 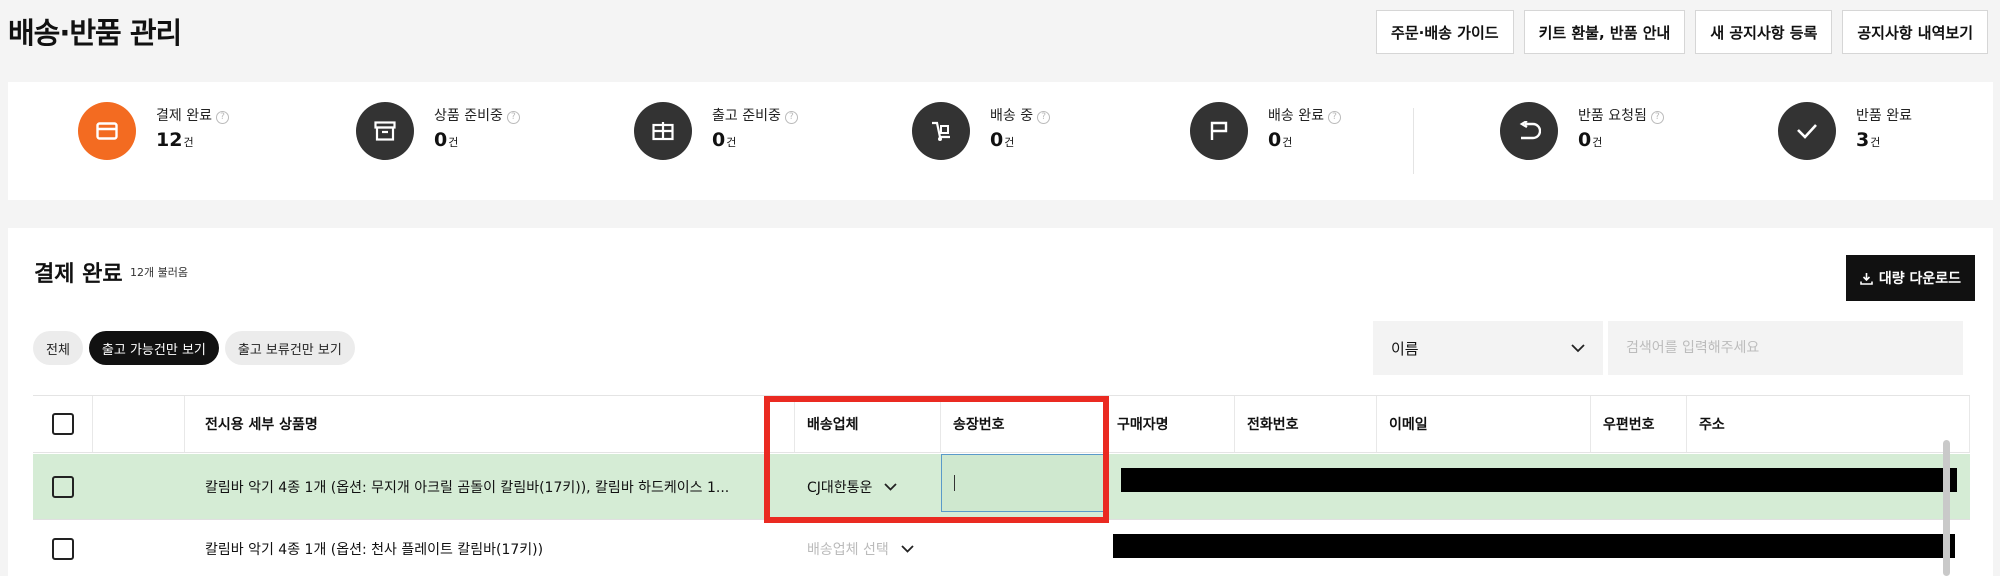 I want to click on dolly-icon, so click(x=941, y=131).